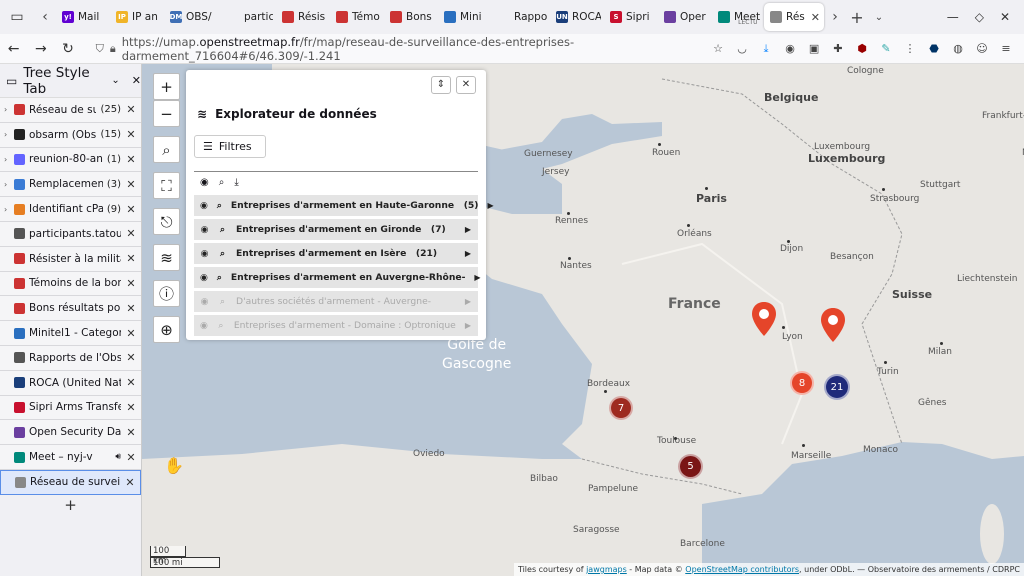 The width and height of the screenshot is (1024, 576). Describe the element at coordinates (982, 48) in the screenshot. I see `extension-e-icon: ☺` at that location.